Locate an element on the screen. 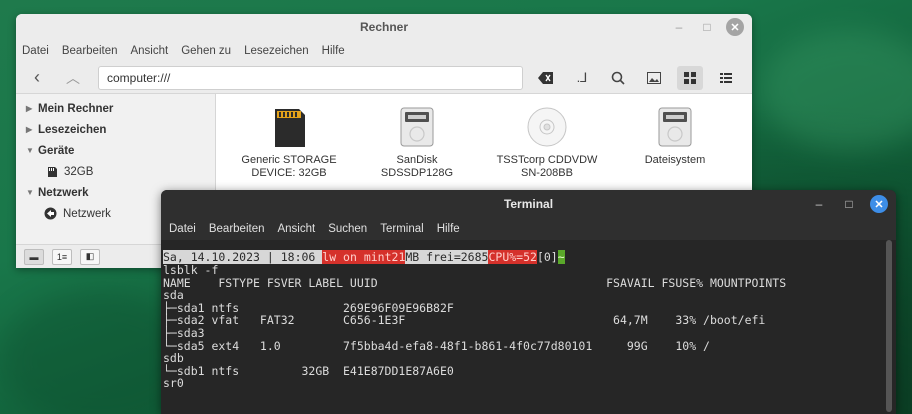 Image resolution: width=912 pixels, height=414 pixels. network-icon is located at coordinates (50, 213).